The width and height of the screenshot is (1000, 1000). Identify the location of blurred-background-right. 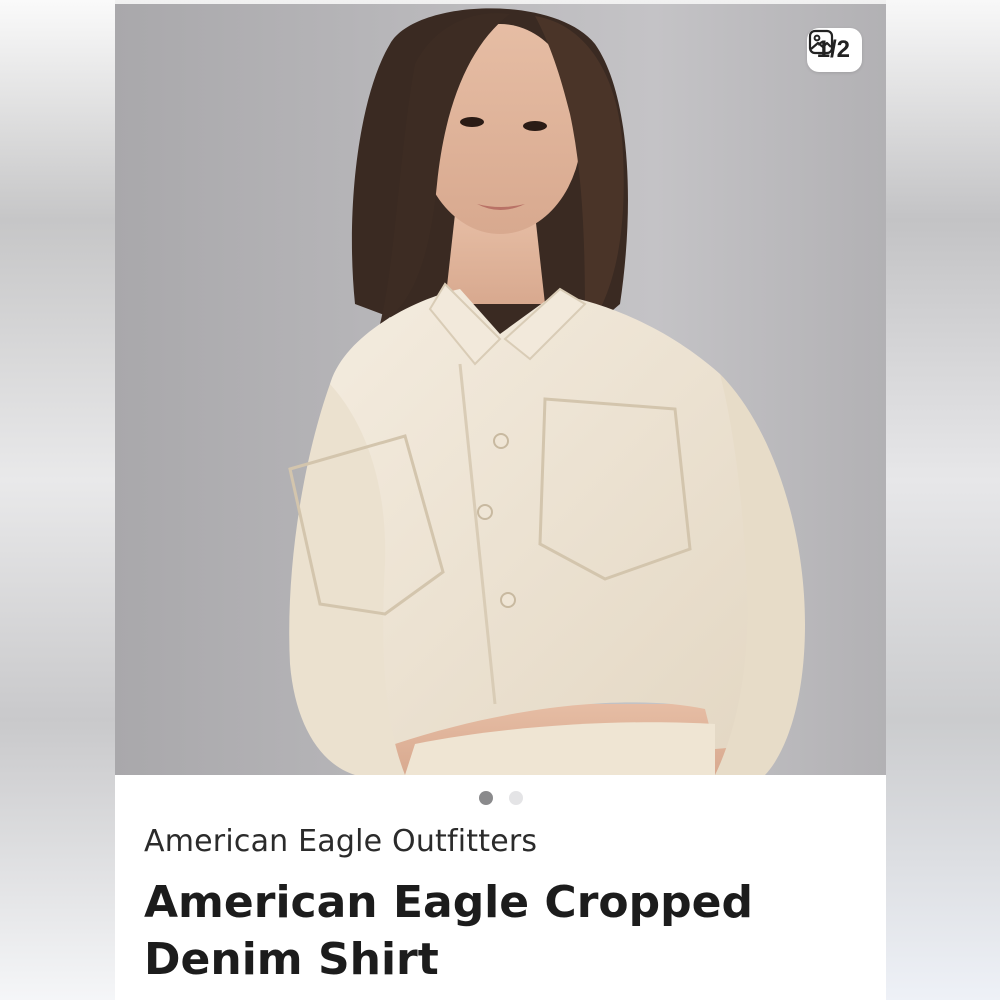
(943, 500).